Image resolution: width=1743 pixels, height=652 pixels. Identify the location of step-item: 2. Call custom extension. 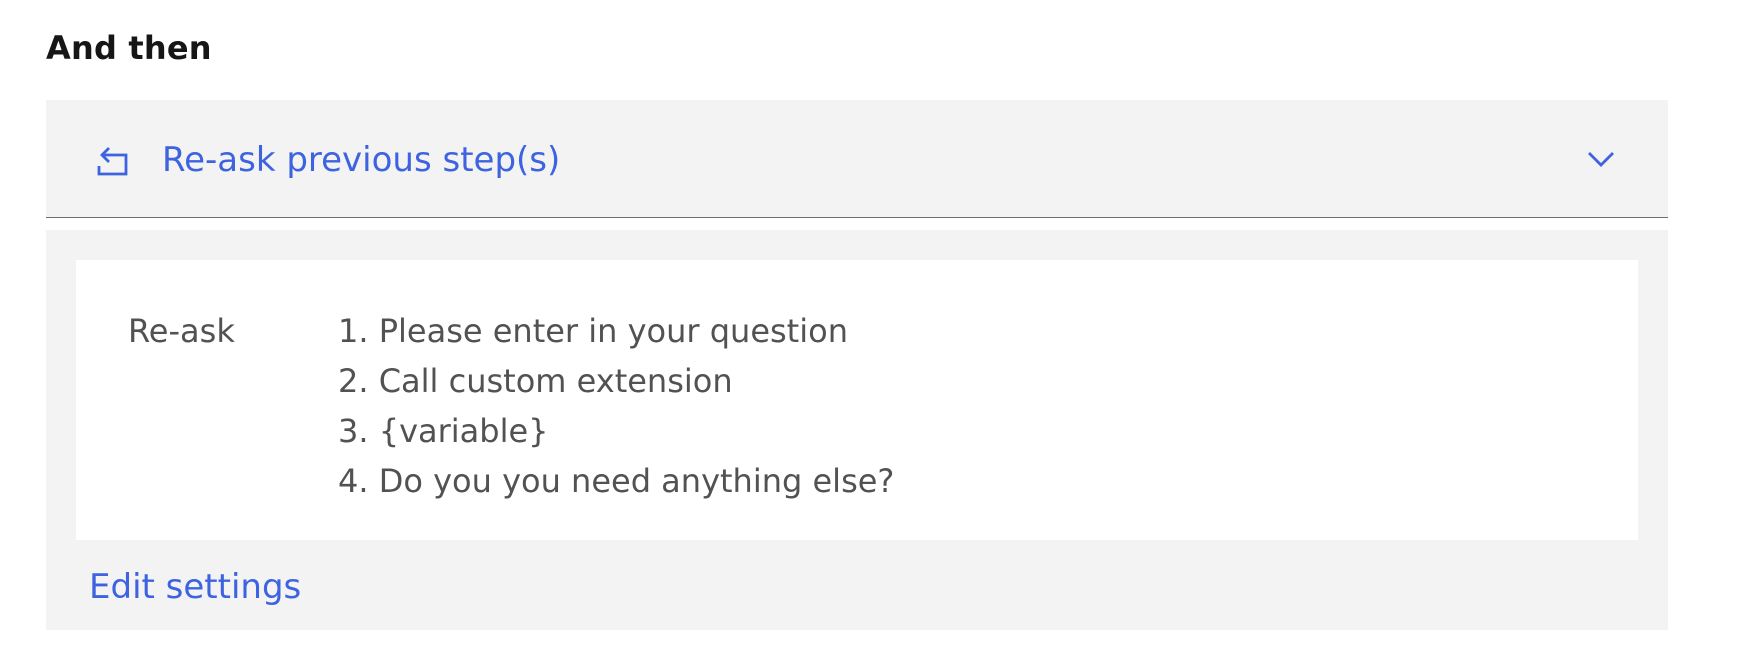
(535, 381).